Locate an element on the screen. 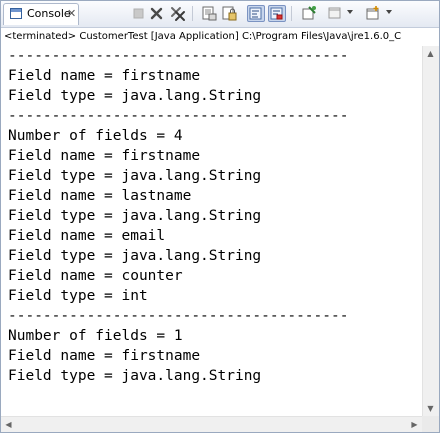  console-line: Field name = email is located at coordinates (87, 236).